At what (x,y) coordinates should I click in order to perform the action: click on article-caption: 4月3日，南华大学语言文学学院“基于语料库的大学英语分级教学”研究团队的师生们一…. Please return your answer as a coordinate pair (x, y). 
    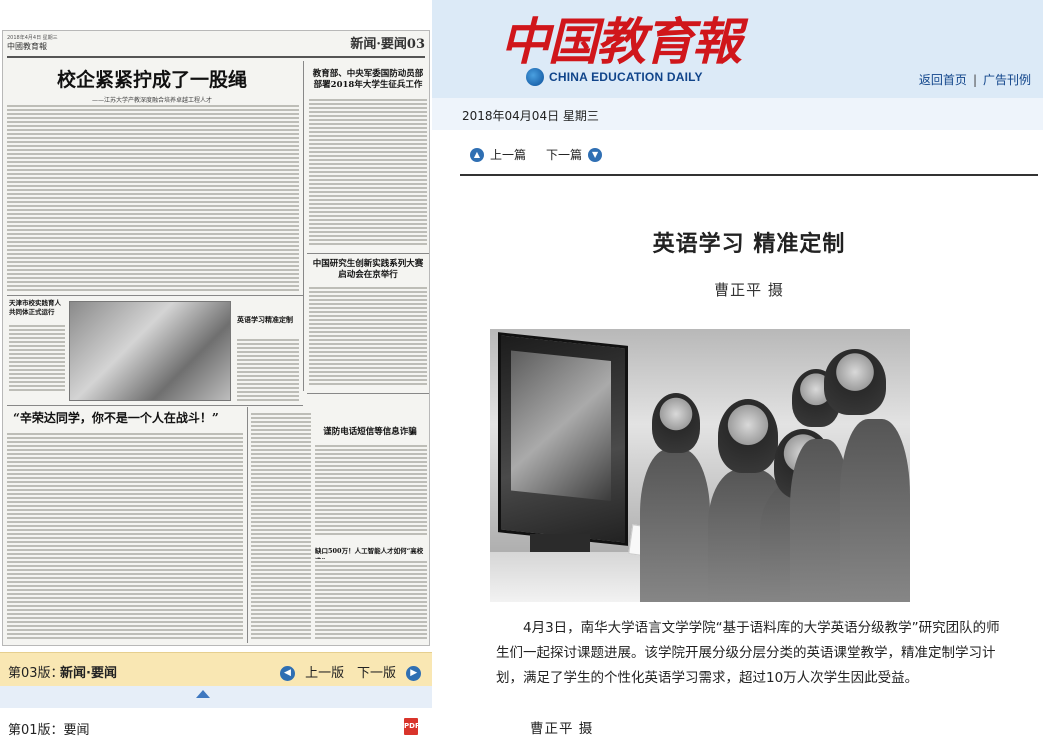
    Looking at the image, I should click on (748, 653).